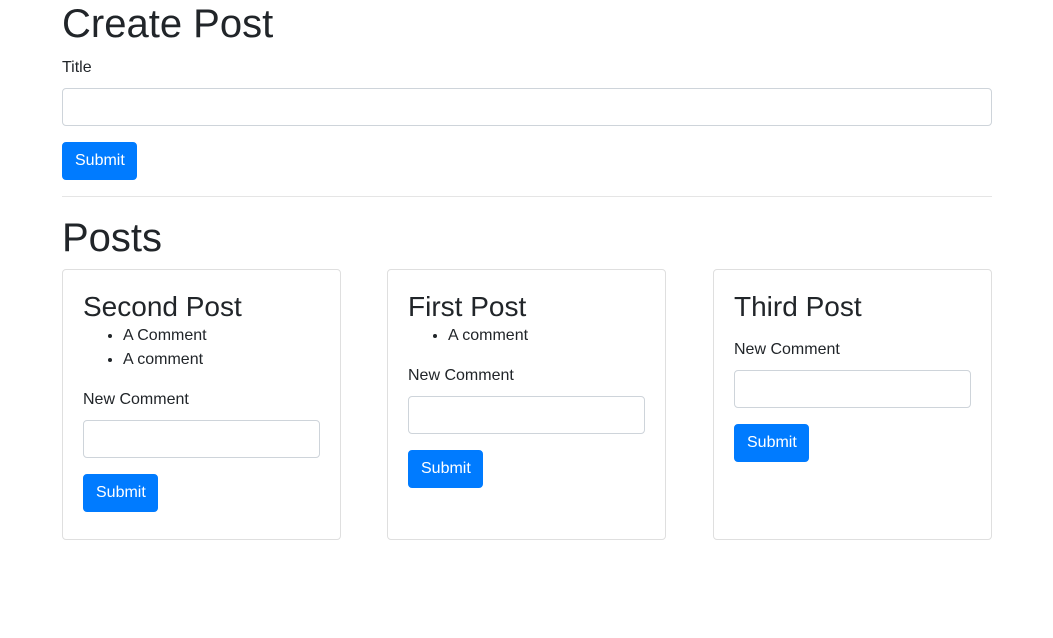  What do you see at coordinates (467, 306) in the screenshot?
I see `post-title: First Post` at bounding box center [467, 306].